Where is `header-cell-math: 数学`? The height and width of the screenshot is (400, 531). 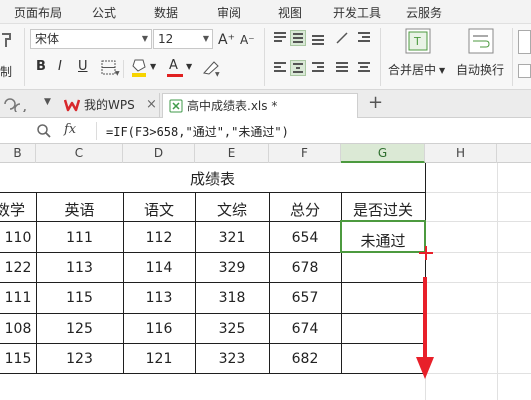 header-cell-math: 数学 is located at coordinates (18, 209).